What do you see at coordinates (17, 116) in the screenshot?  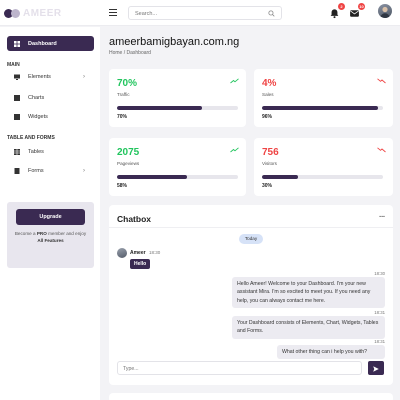 I see `widgets-icon` at bounding box center [17, 116].